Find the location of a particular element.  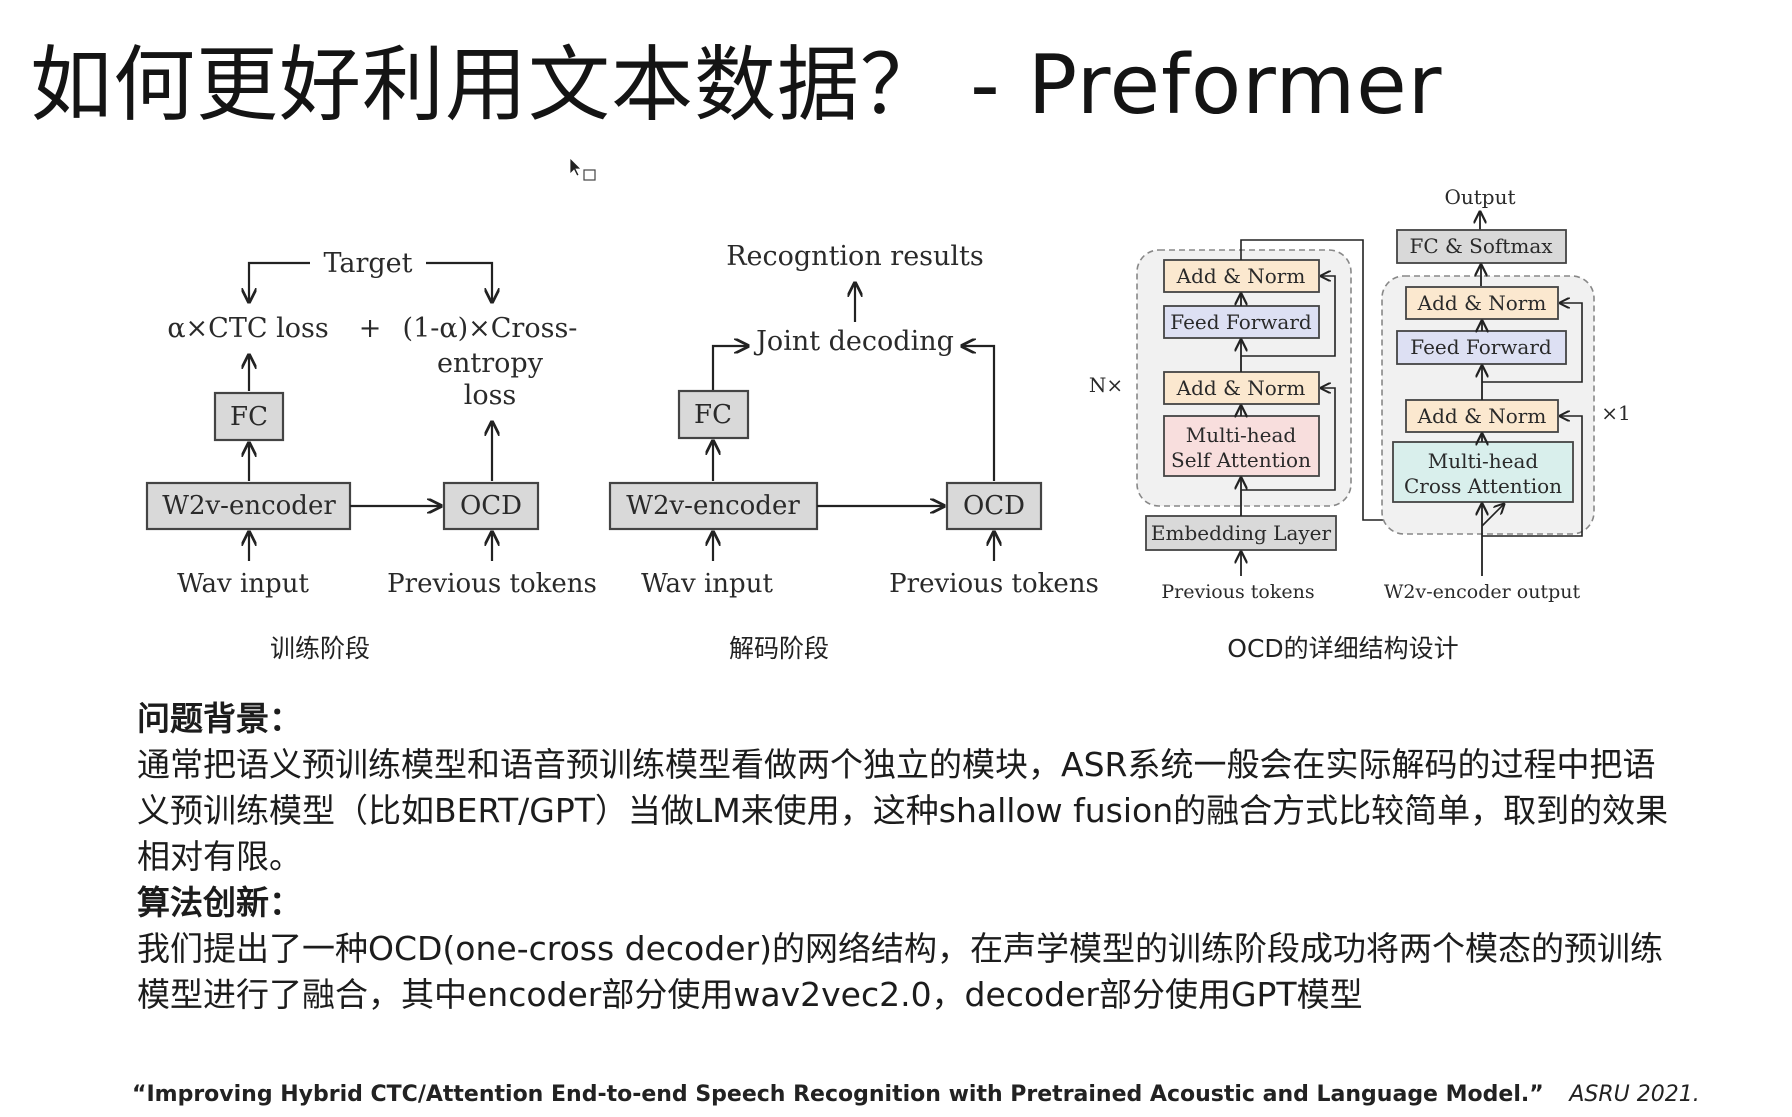

fc-softmax-label: FC & Softmax is located at coordinates (1481, 246).